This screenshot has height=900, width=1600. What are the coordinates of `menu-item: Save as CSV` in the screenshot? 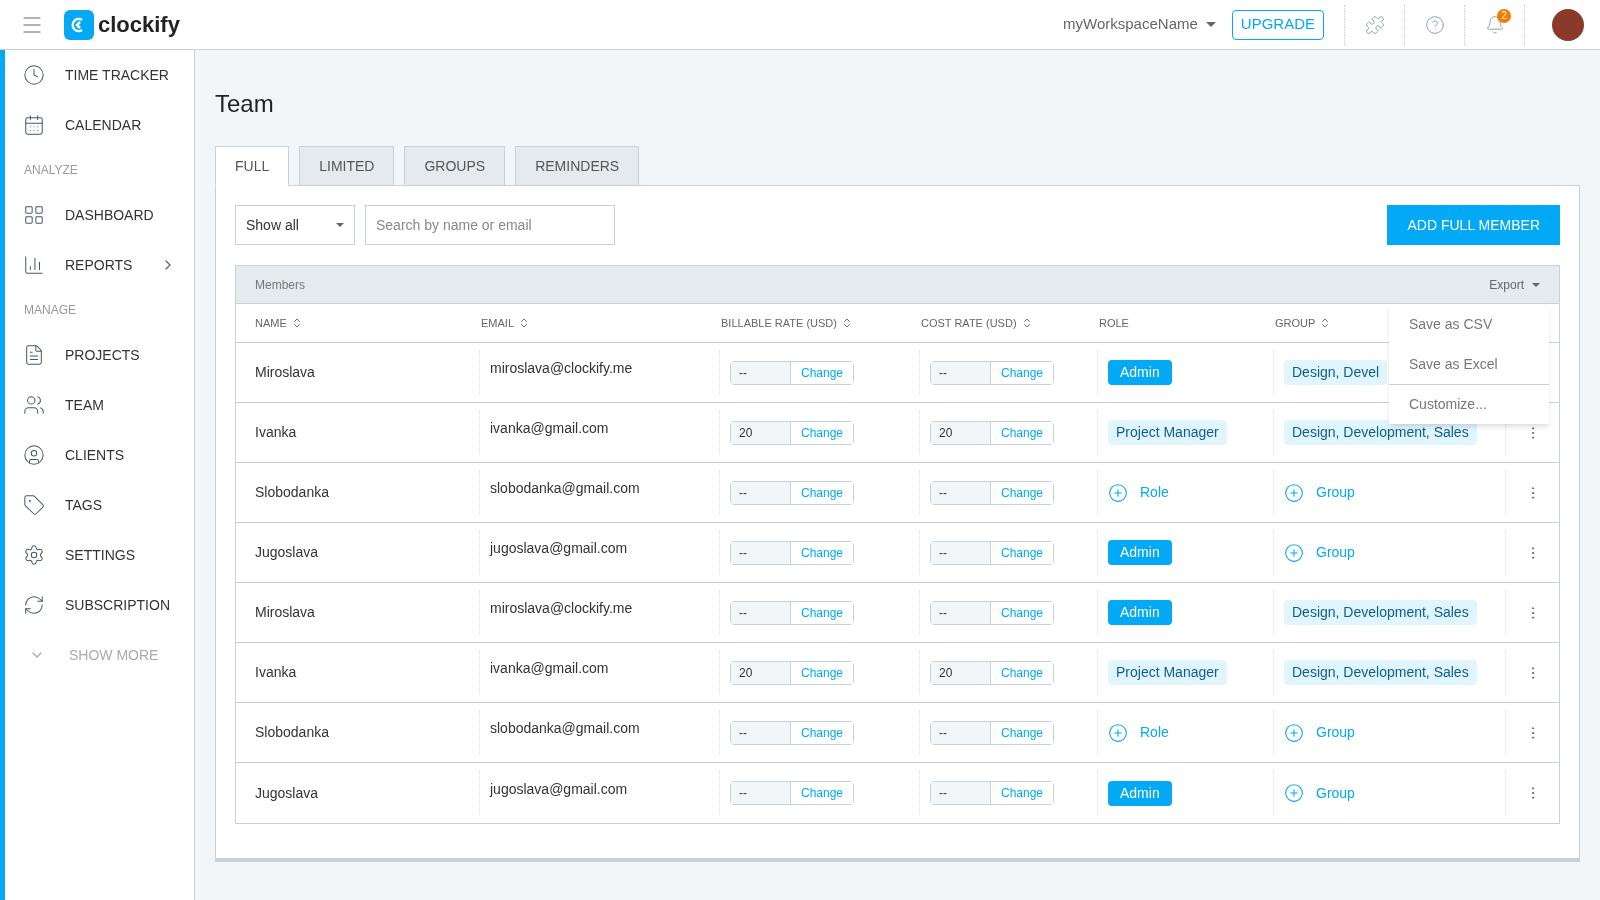 It's located at (1469, 324).